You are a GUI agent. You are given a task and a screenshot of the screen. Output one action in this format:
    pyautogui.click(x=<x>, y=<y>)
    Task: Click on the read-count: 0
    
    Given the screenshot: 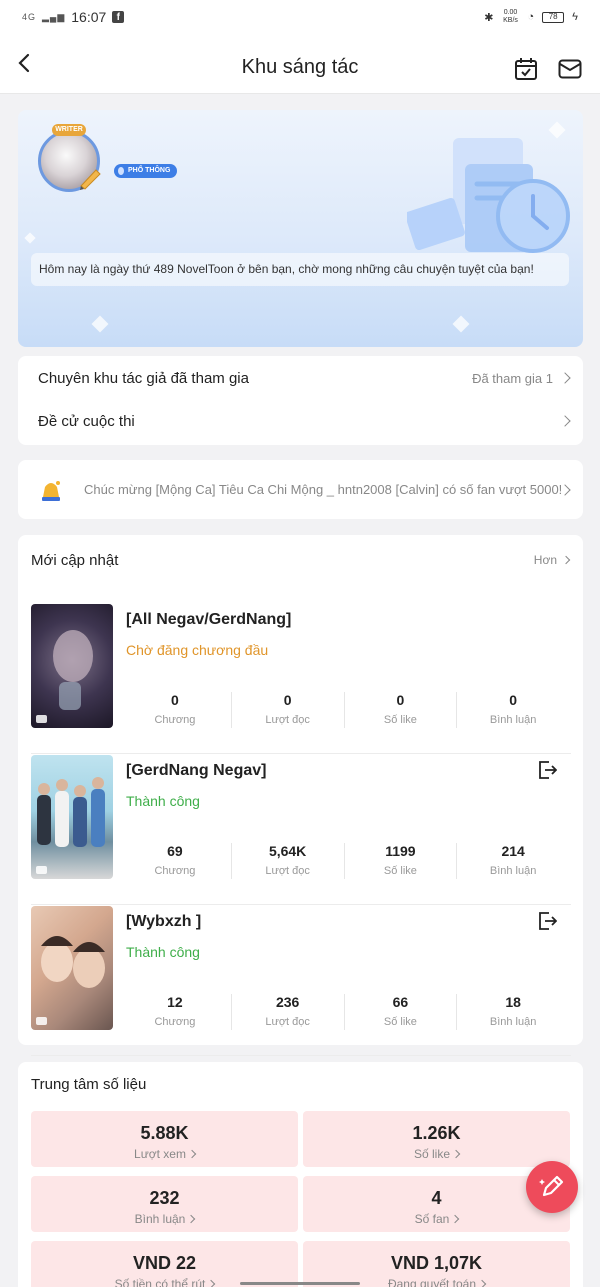 What is the action you would take?
    pyautogui.click(x=287, y=700)
    